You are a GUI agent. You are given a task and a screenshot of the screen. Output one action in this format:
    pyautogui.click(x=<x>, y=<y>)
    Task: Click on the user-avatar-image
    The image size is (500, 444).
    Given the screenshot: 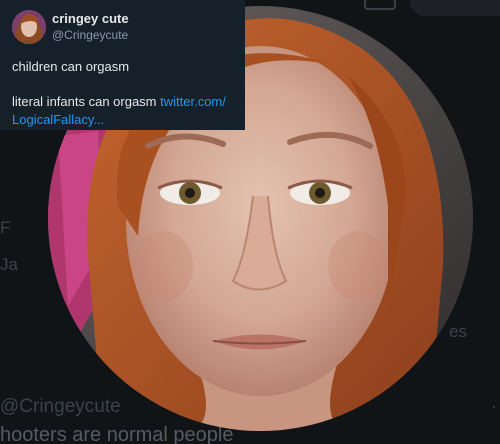 What is the action you would take?
    pyautogui.click(x=29, y=27)
    